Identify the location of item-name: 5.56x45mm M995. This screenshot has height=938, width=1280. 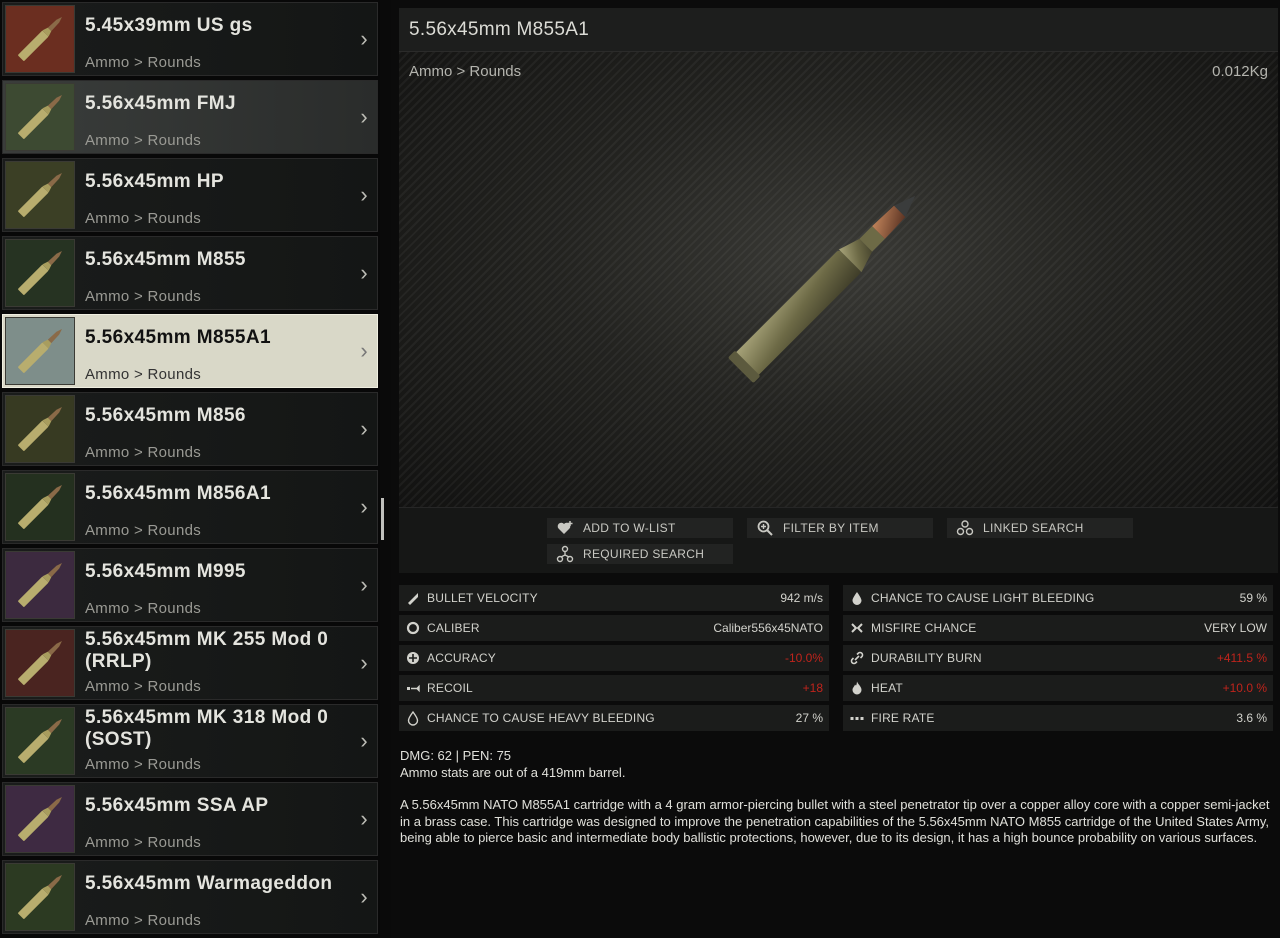
(165, 571).